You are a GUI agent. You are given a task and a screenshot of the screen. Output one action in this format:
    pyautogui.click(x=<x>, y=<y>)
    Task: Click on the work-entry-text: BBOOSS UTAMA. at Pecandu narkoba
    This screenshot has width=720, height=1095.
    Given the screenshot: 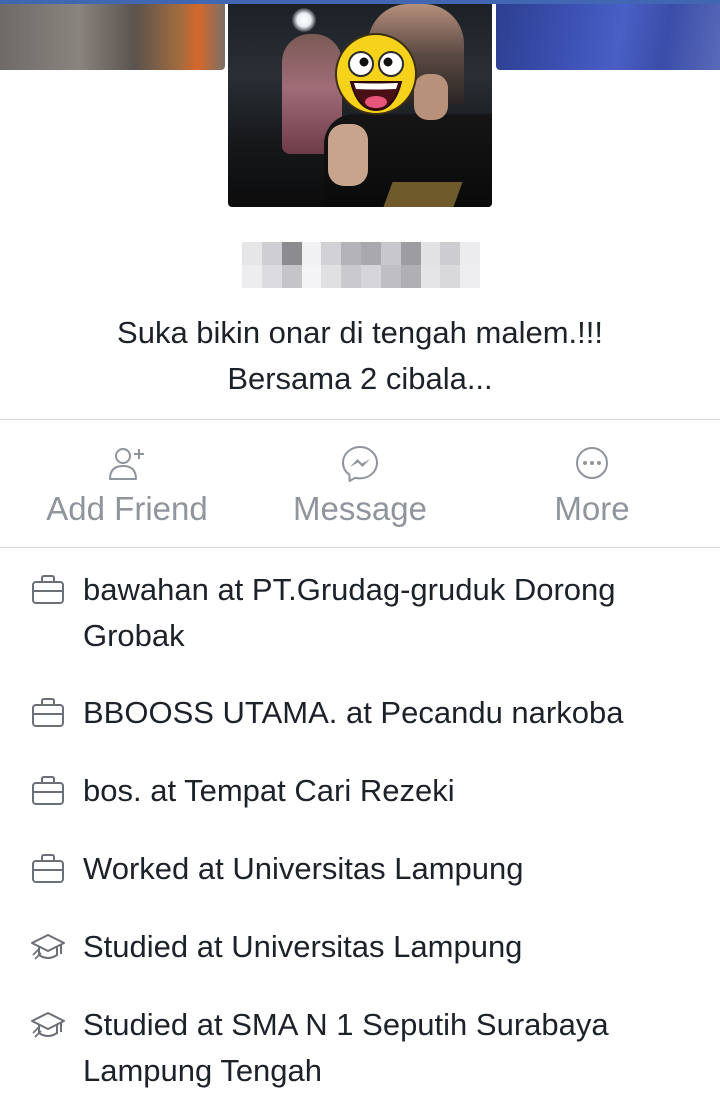 What is the action you would take?
    pyautogui.click(x=353, y=712)
    